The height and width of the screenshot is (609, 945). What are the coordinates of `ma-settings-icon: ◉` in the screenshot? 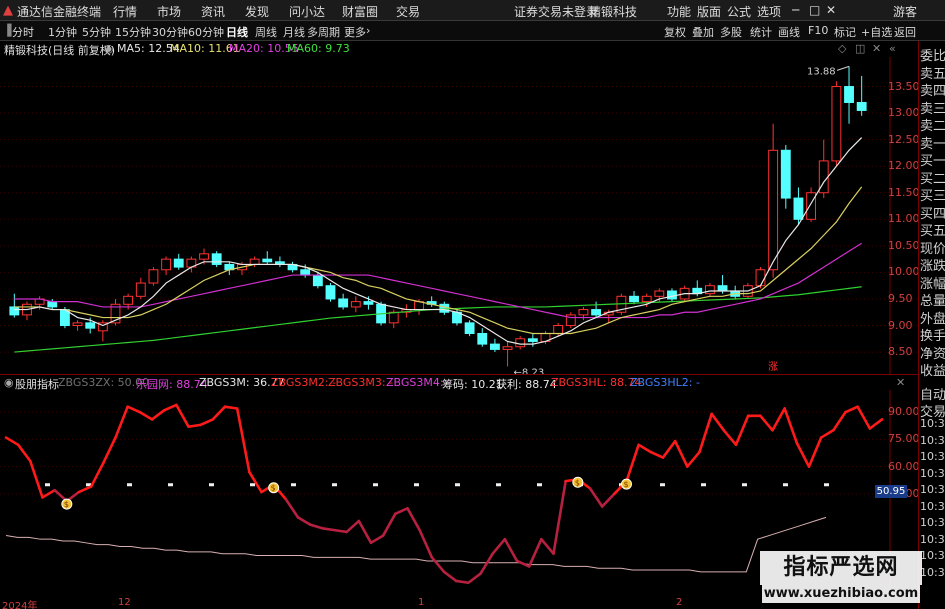 It's located at (109, 48).